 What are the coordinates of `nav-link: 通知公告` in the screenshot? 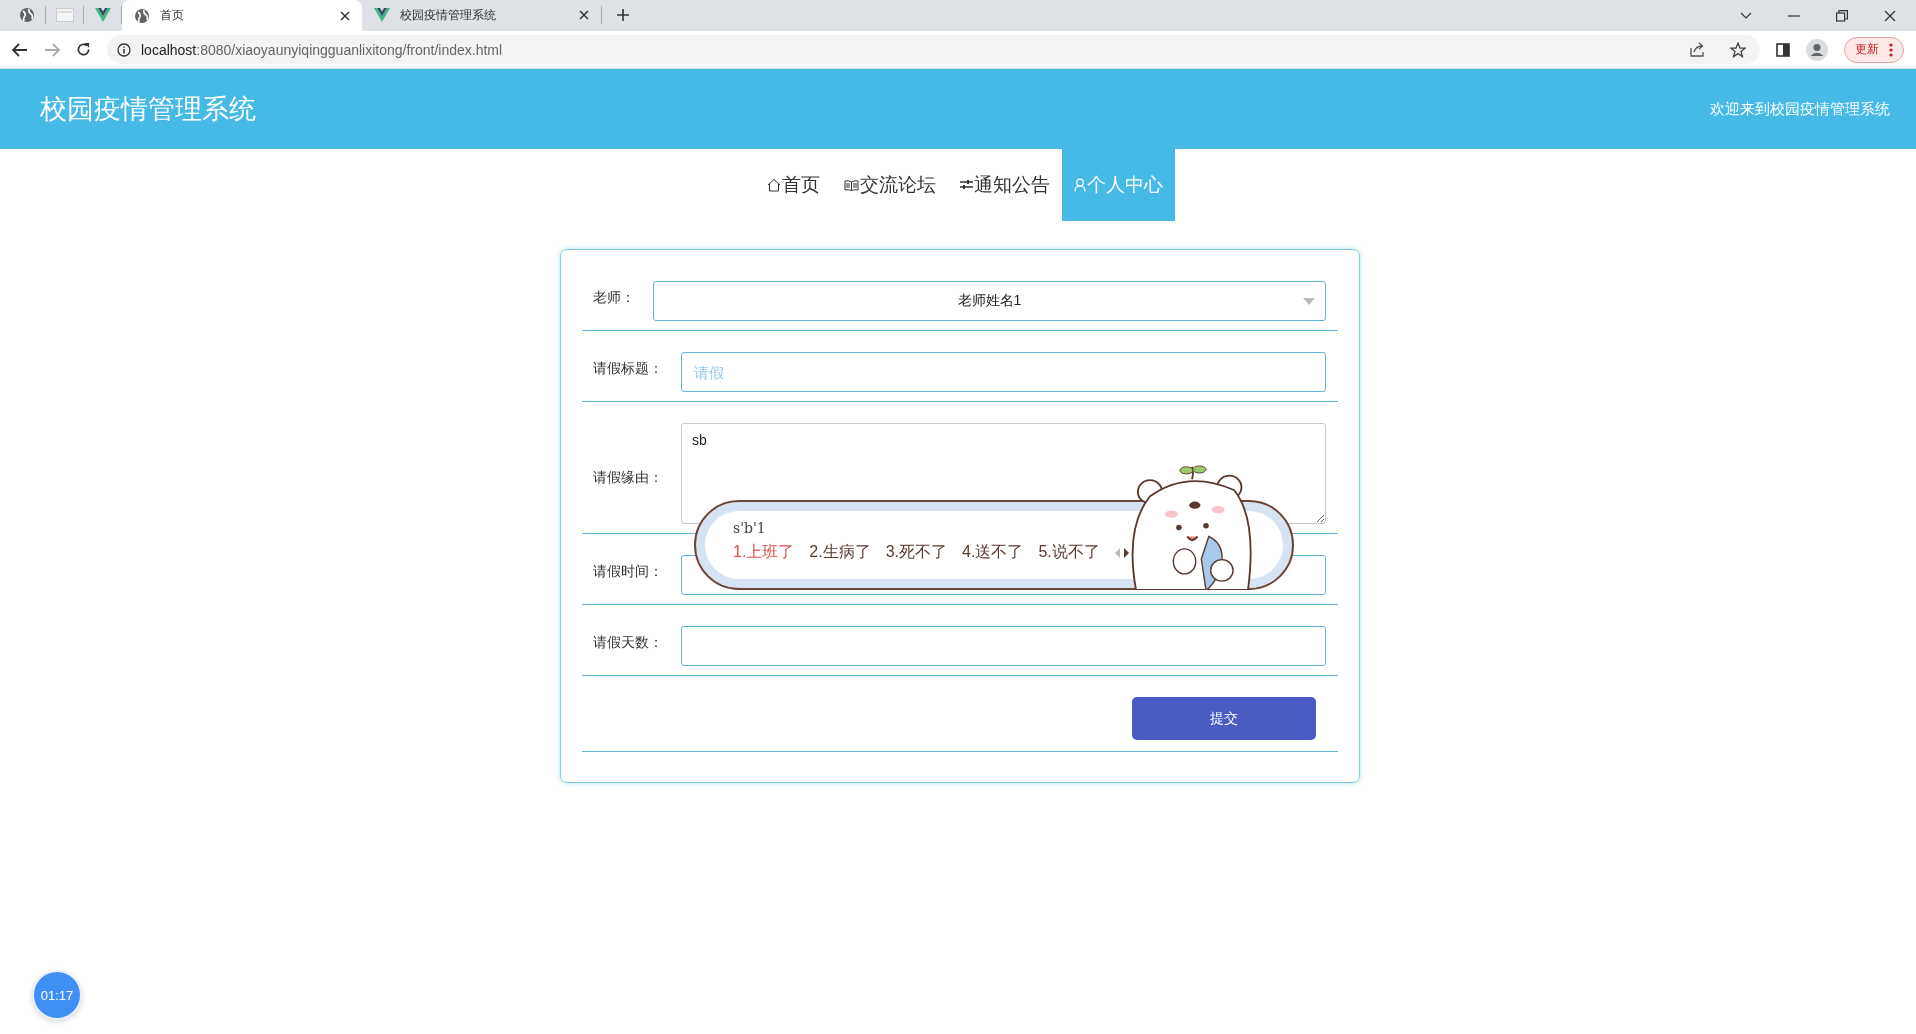 It's located at (1005, 185).